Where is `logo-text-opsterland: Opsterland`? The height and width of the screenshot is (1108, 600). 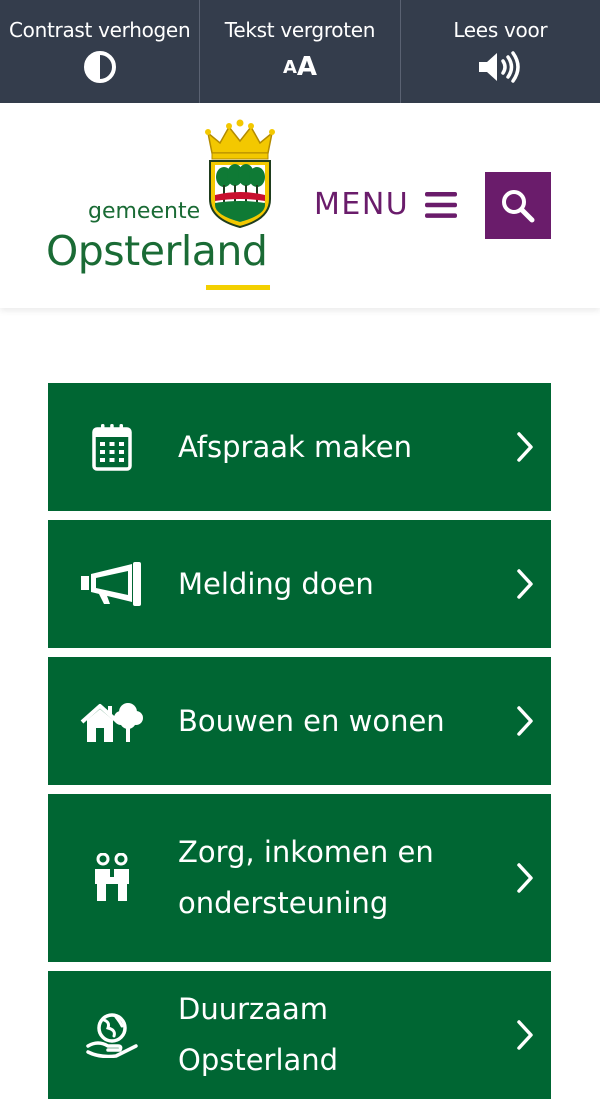 logo-text-opsterland: Opsterland is located at coordinates (157, 251).